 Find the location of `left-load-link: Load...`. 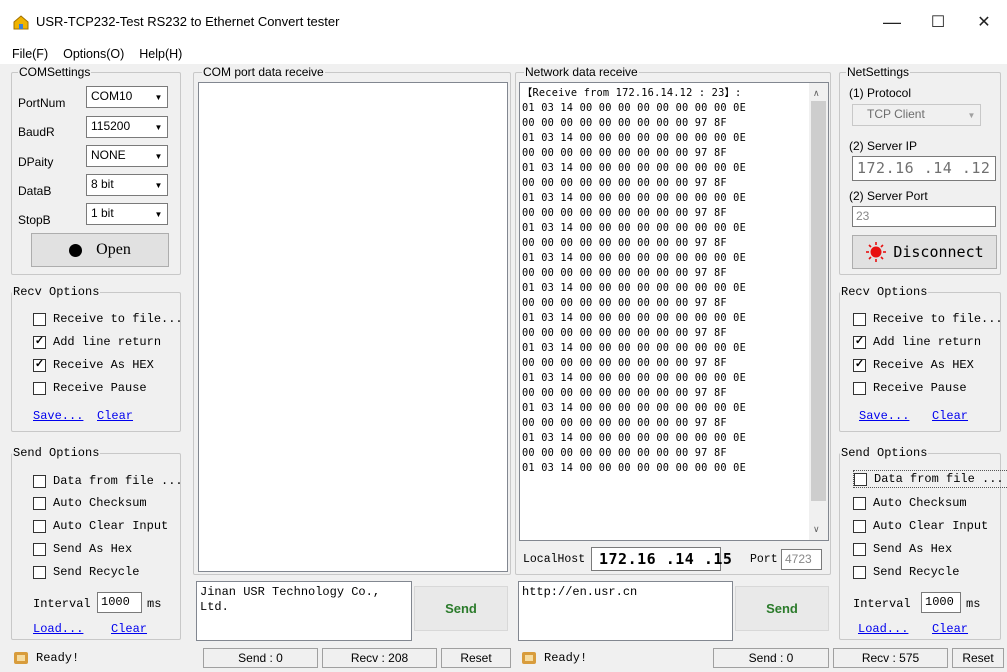

left-load-link: Load... is located at coordinates (58, 629).